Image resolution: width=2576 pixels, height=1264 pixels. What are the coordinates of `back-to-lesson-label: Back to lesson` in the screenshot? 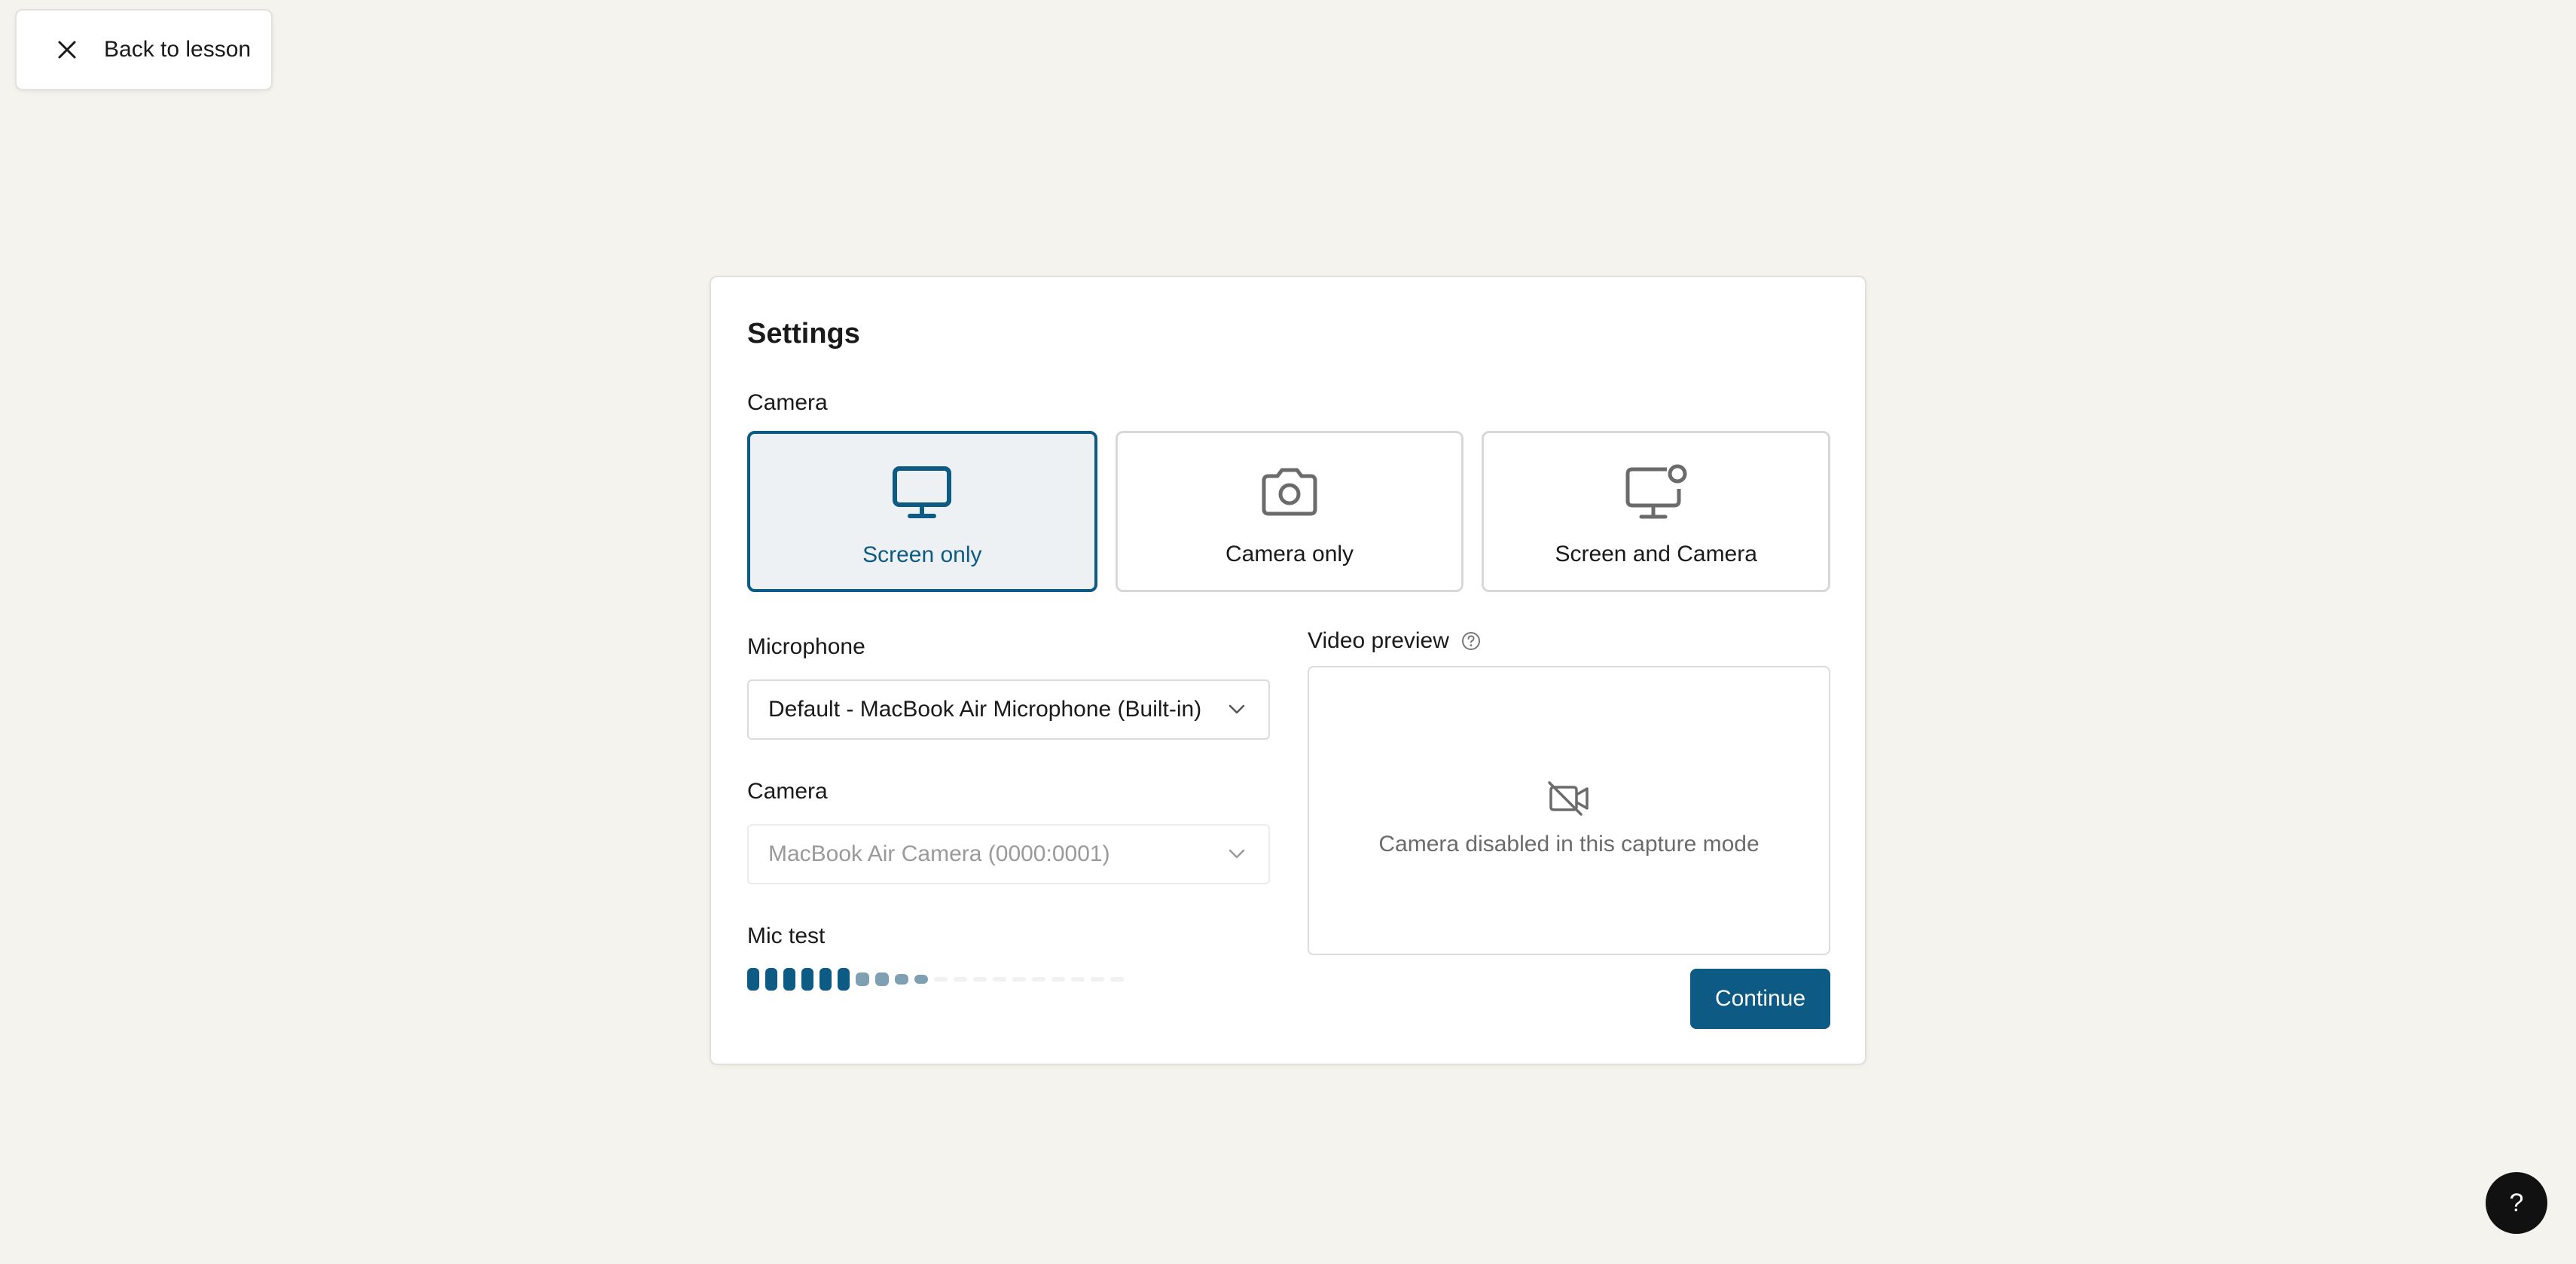 It's located at (178, 49).